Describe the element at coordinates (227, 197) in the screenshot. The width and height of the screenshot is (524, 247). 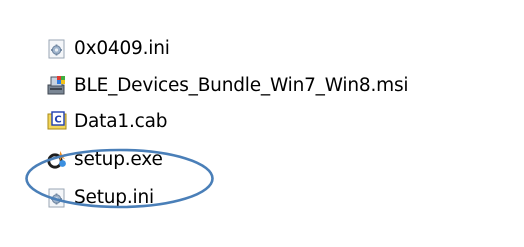
I see `file-item-setup-ini: Setup.ini` at that location.